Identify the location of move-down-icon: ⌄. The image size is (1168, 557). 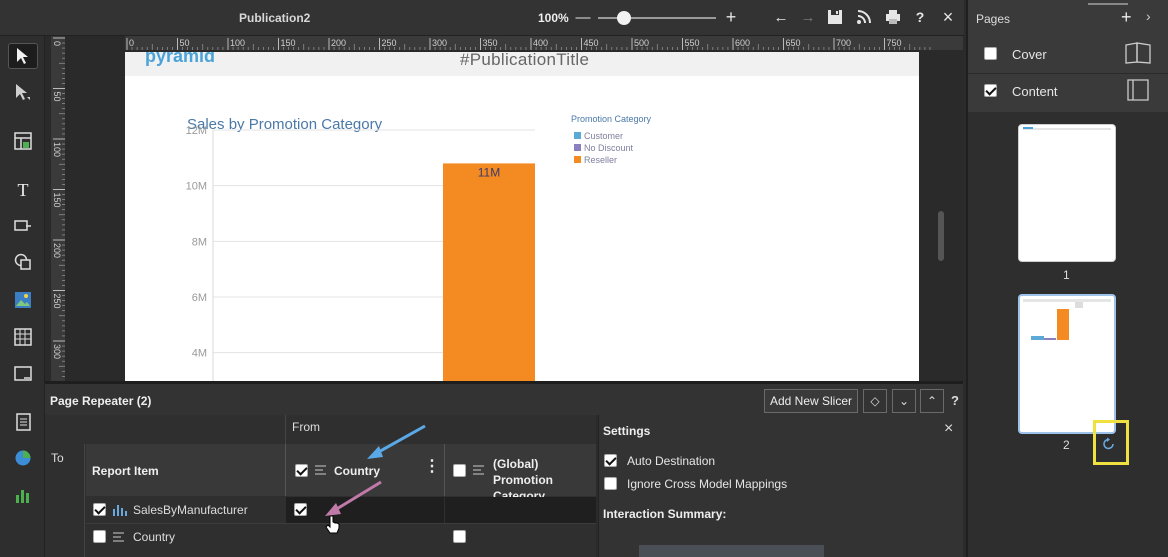
(904, 401).